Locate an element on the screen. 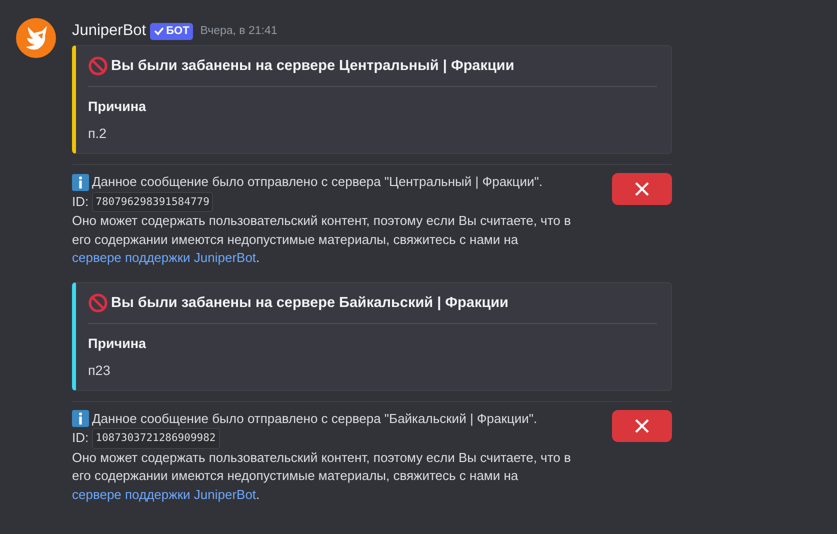 The width and height of the screenshot is (837, 534). embed-title: Вы были забанены на сервере Центральный | Фракции is located at coordinates (312, 66).